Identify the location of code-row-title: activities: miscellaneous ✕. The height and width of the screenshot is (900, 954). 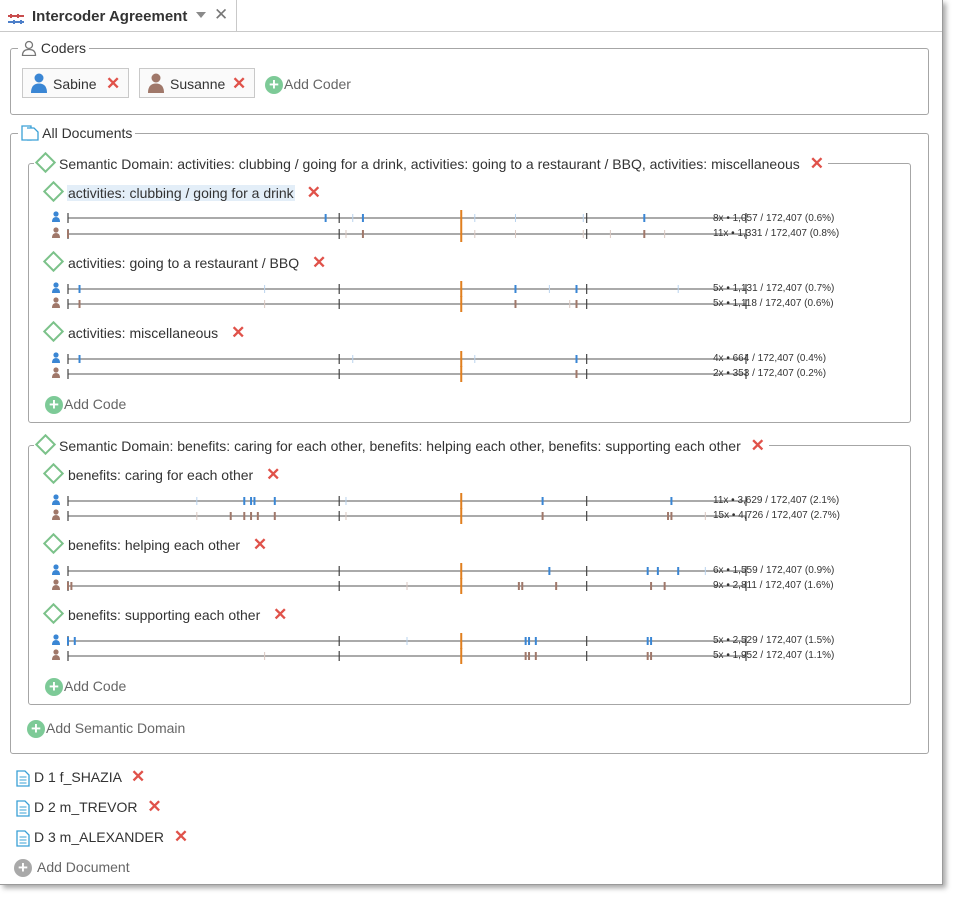
(143, 331).